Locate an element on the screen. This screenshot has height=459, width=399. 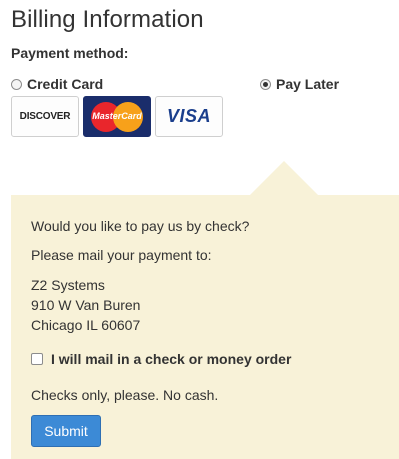
mail-check-checkbox-row: I will mail in a check or money order is located at coordinates (161, 359).